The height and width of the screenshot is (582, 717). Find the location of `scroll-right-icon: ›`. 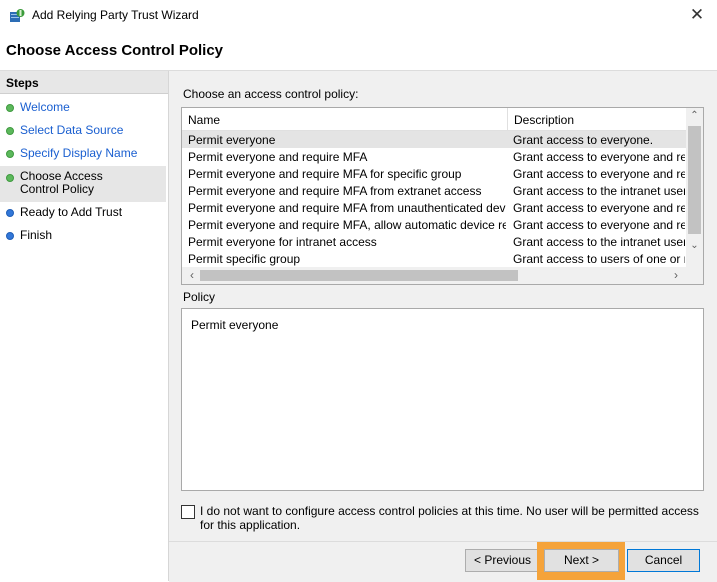

scroll-right-icon: › is located at coordinates (676, 275).